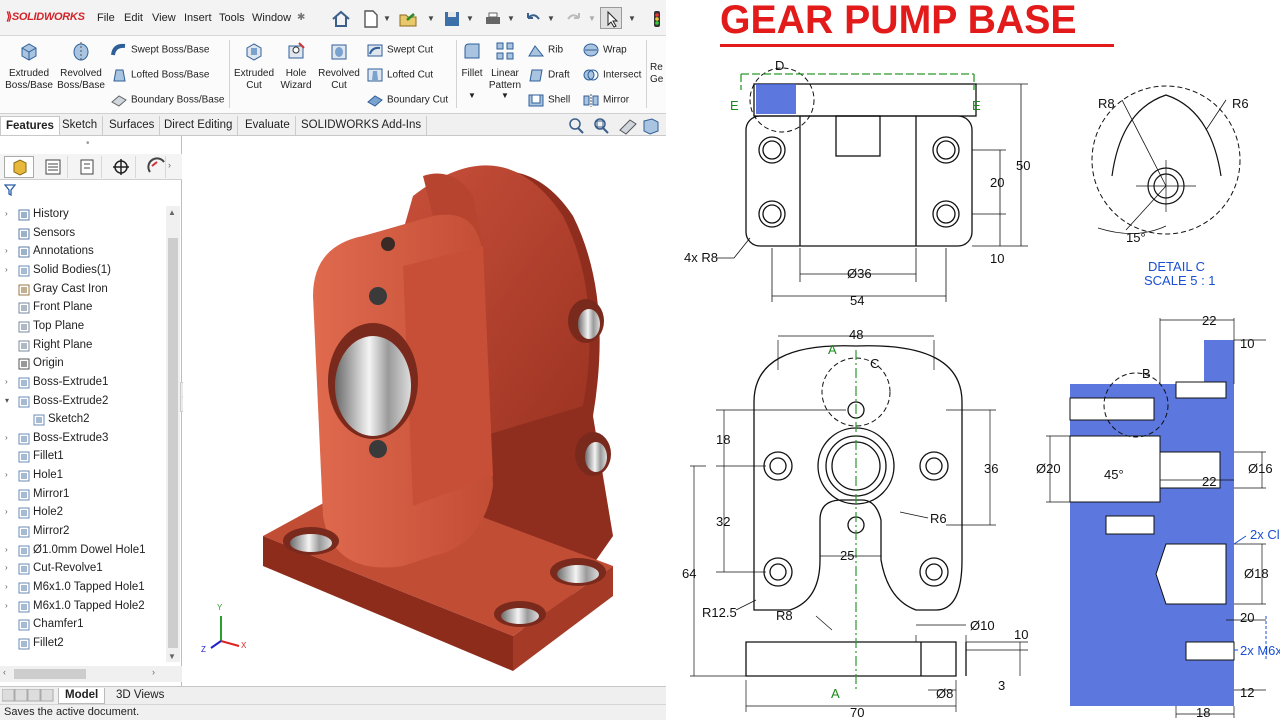 This screenshot has height=720, width=1280. What do you see at coordinates (172, 212) in the screenshot?
I see `scroll-up-icon: ▲` at bounding box center [172, 212].